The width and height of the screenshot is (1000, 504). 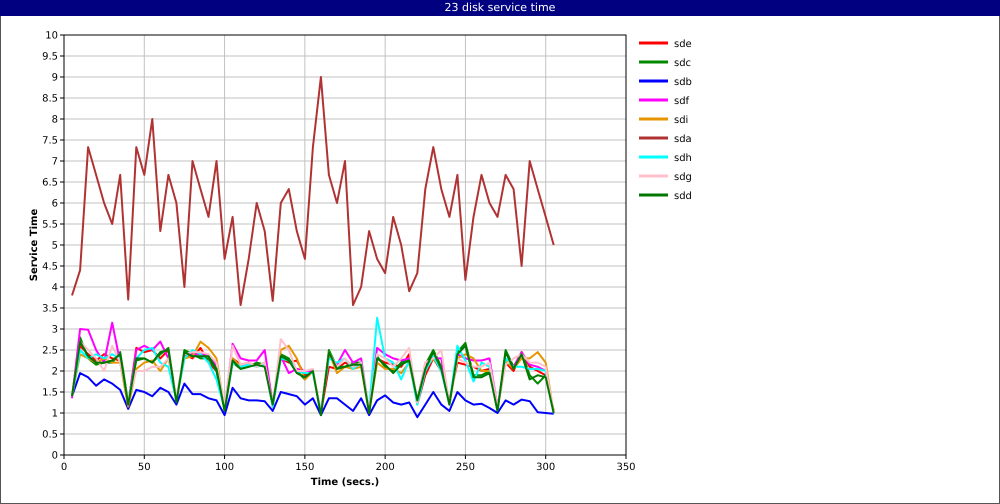 I want to click on axis-tick-label: 1.5, so click(x=50, y=393).